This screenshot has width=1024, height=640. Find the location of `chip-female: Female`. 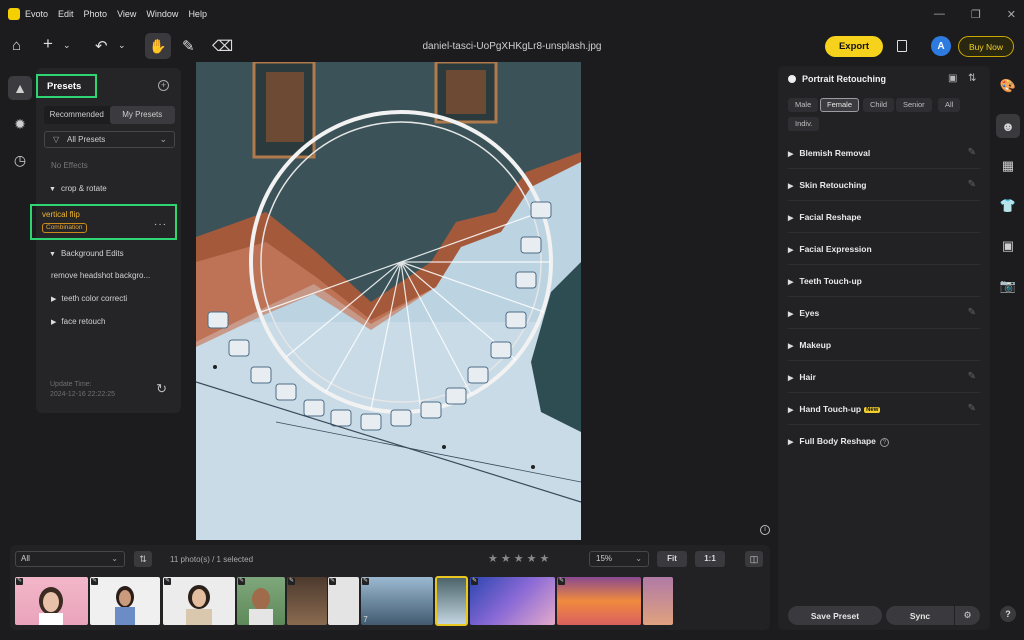

chip-female: Female is located at coordinates (840, 105).